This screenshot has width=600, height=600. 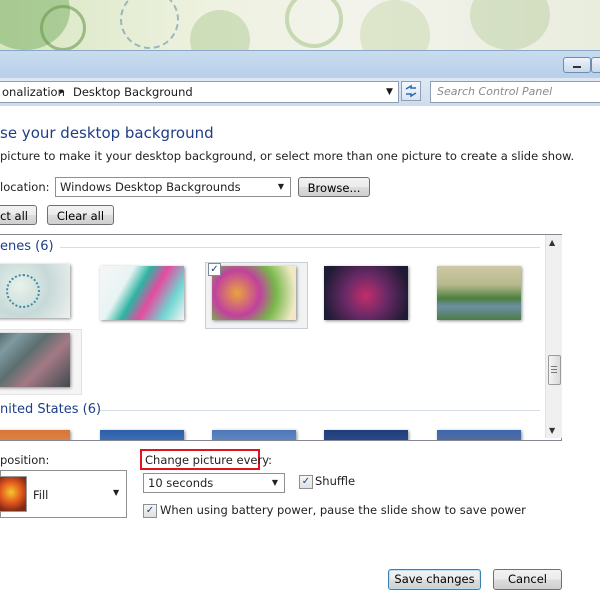 What do you see at coordinates (27, 246) in the screenshot?
I see `group-header-scenes: enes (6)` at bounding box center [27, 246].